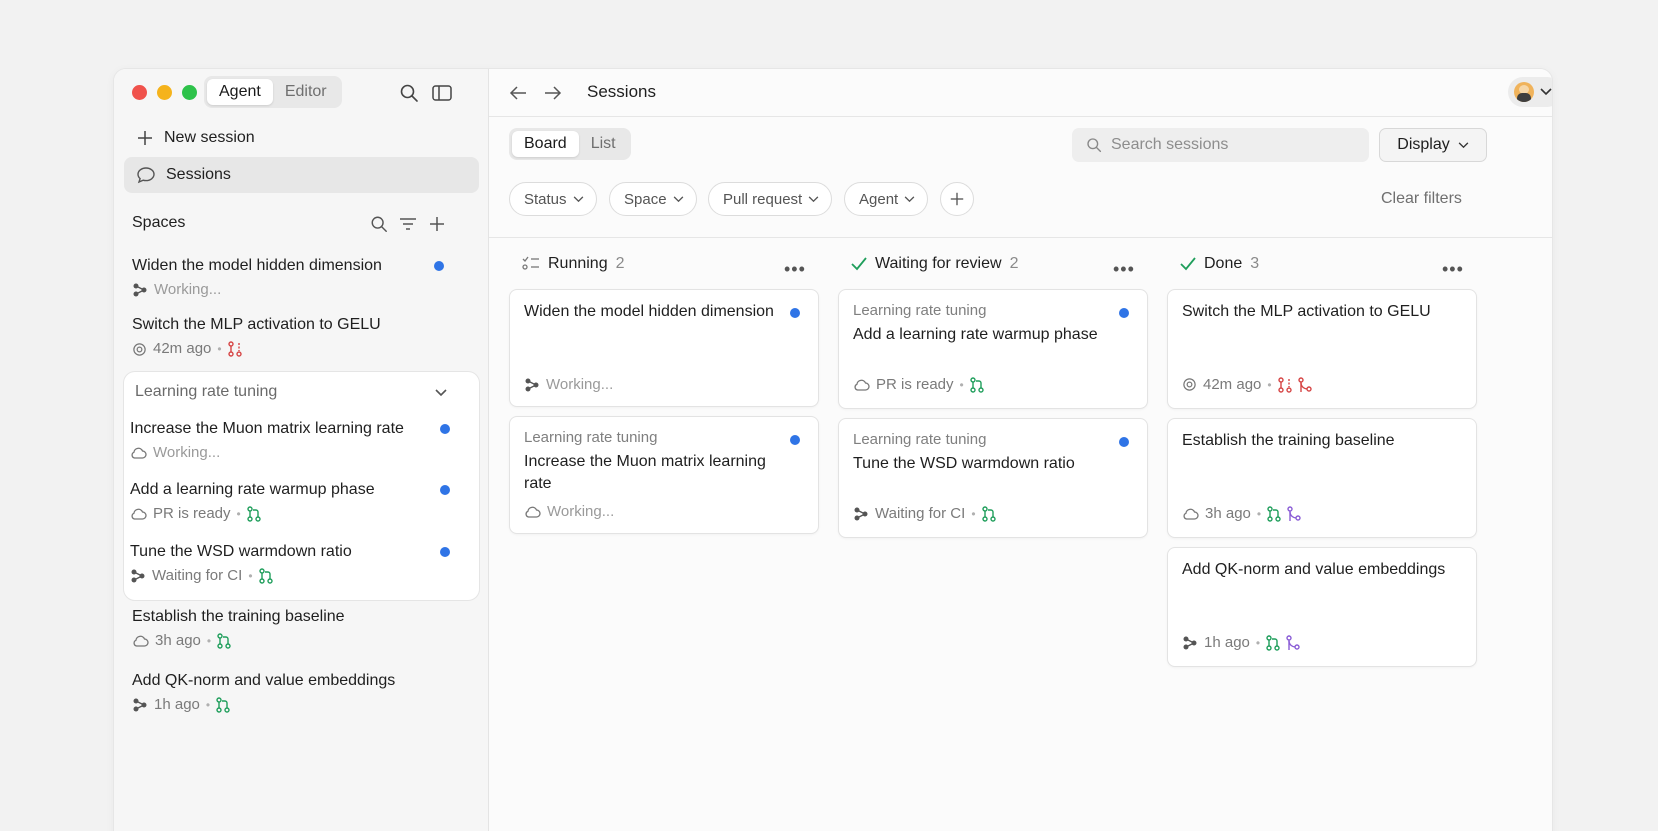 The width and height of the screenshot is (1658, 831). What do you see at coordinates (192, 513) in the screenshot?
I see `session-status: PR is ready` at bounding box center [192, 513].